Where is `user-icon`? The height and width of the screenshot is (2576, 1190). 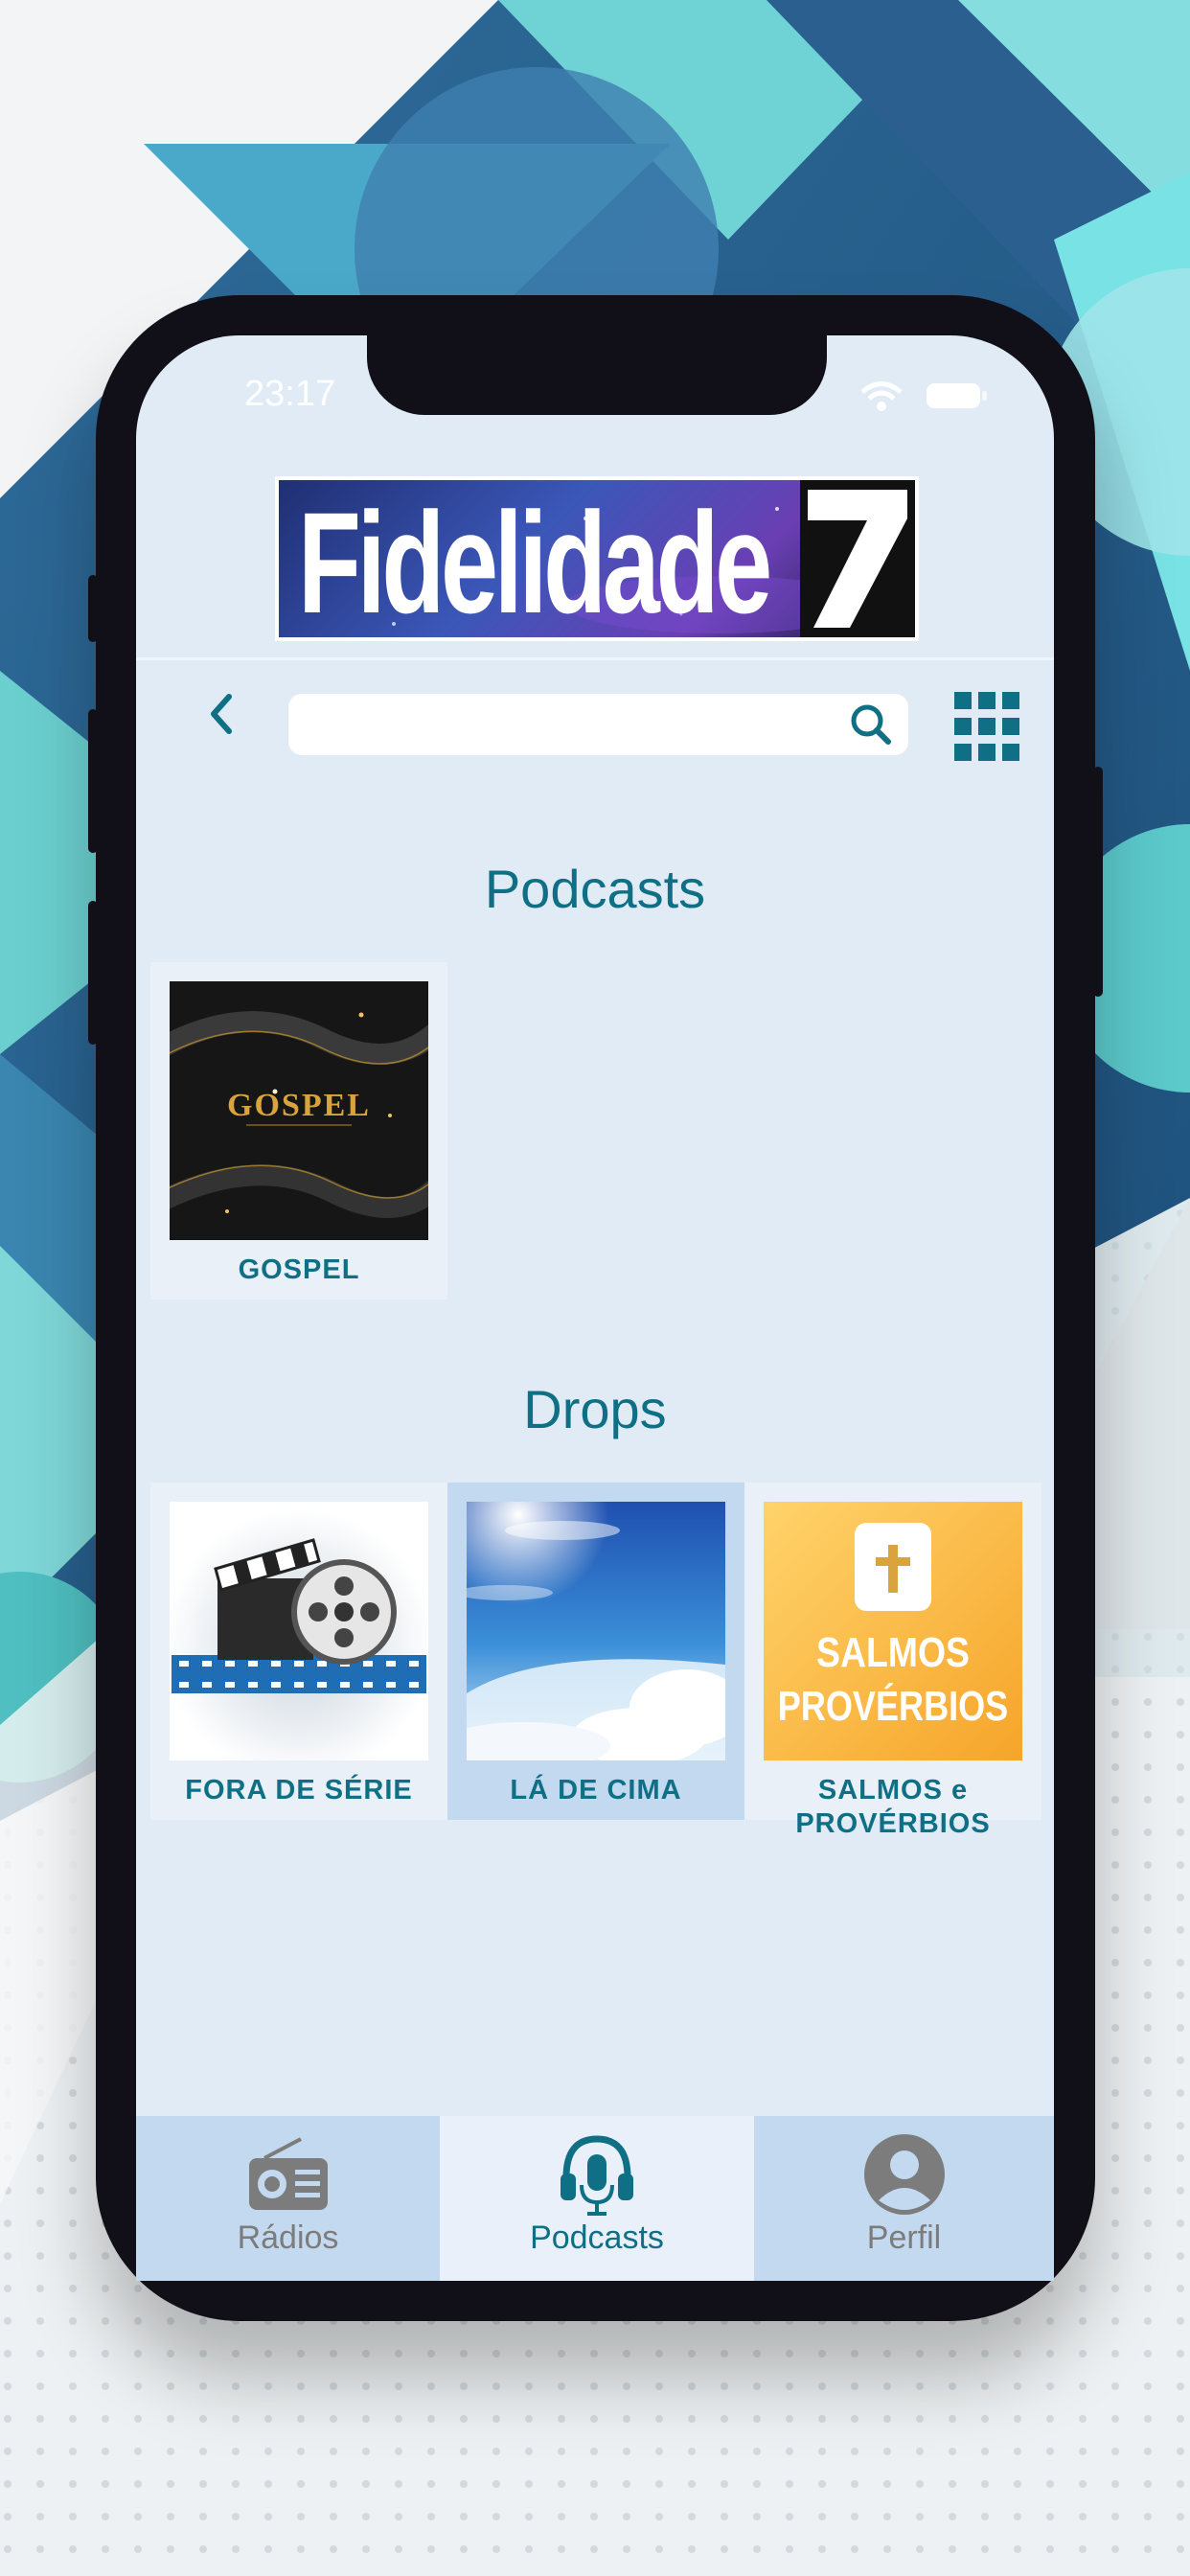 user-icon is located at coordinates (904, 2174).